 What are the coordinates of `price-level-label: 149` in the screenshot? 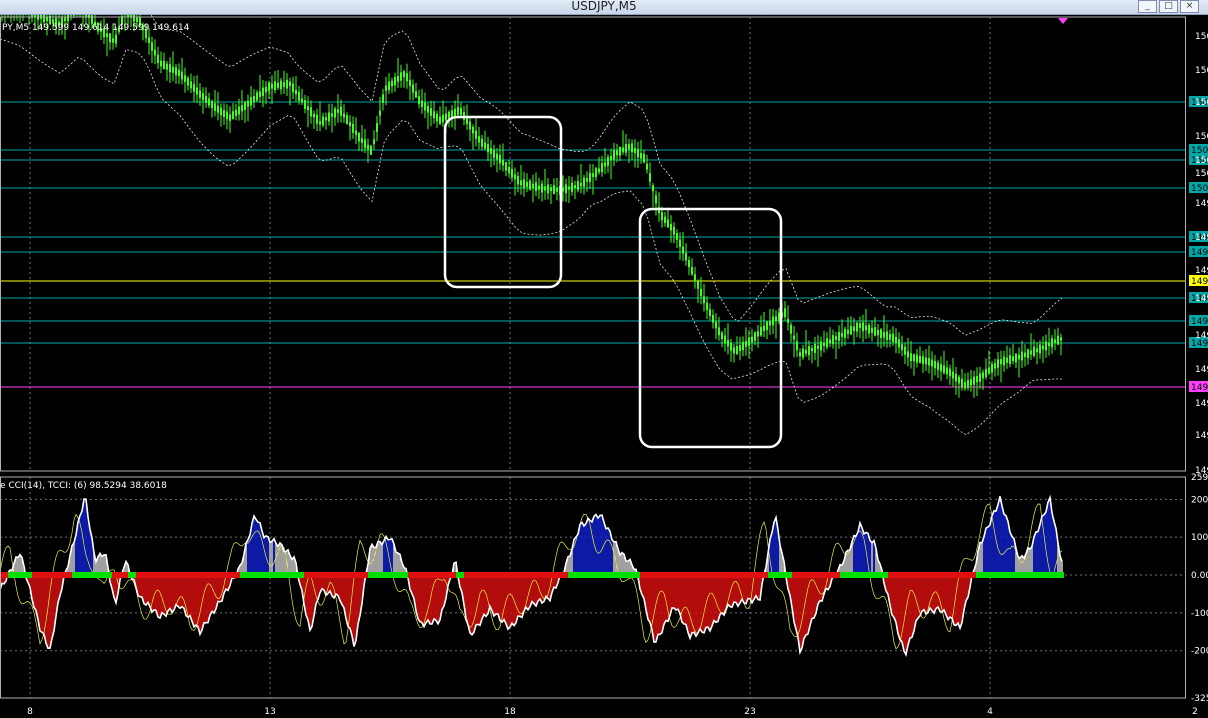 It's located at (1199, 282).